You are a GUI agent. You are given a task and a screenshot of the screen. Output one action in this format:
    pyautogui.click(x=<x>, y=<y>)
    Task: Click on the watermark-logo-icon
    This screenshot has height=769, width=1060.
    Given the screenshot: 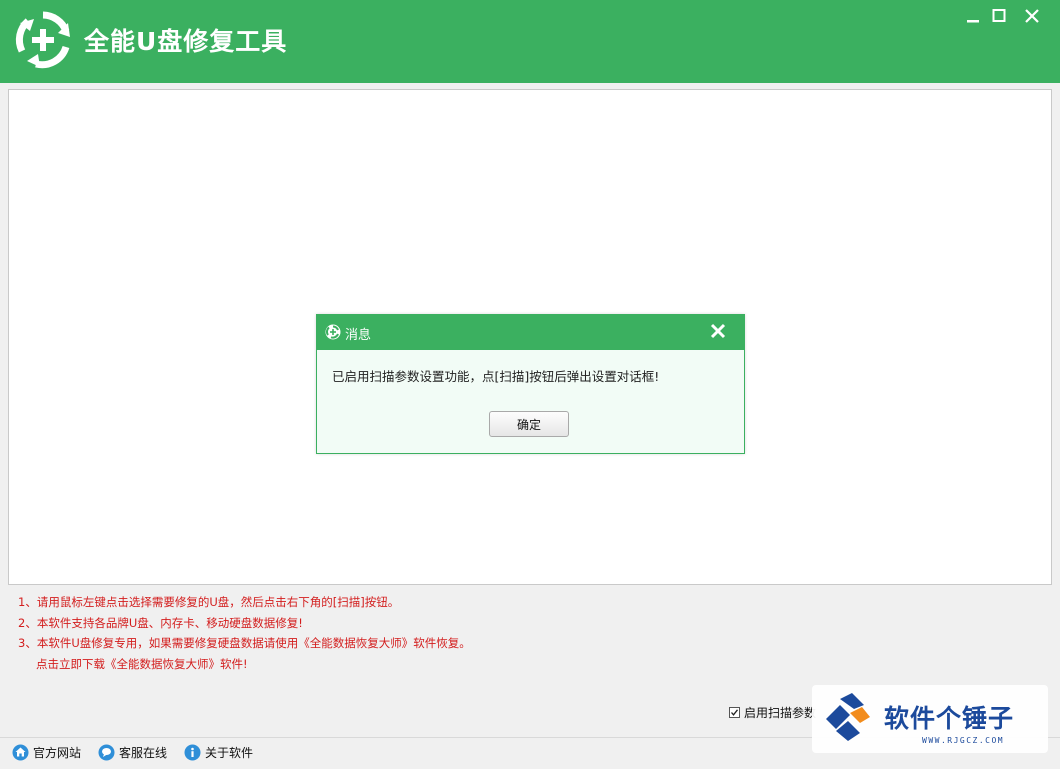 What is the action you would take?
    pyautogui.click(x=848, y=717)
    